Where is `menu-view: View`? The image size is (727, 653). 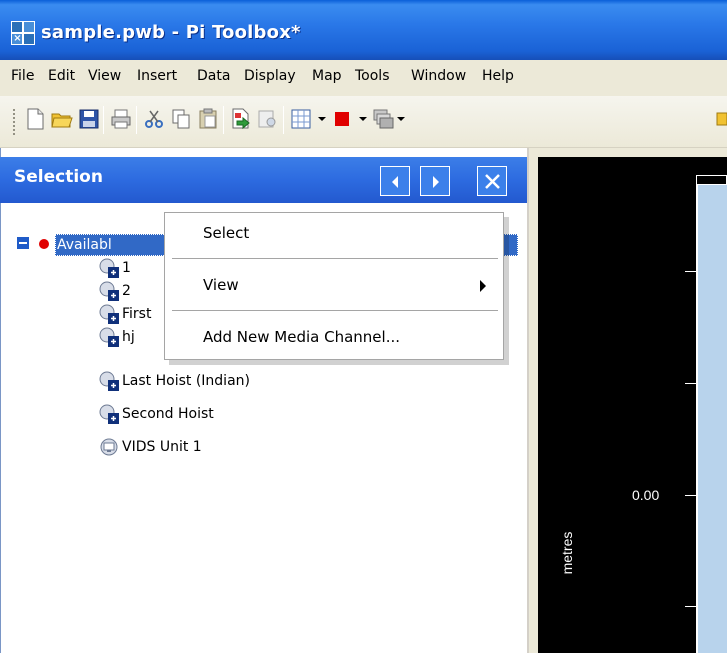
menu-view: View is located at coordinates (104, 76).